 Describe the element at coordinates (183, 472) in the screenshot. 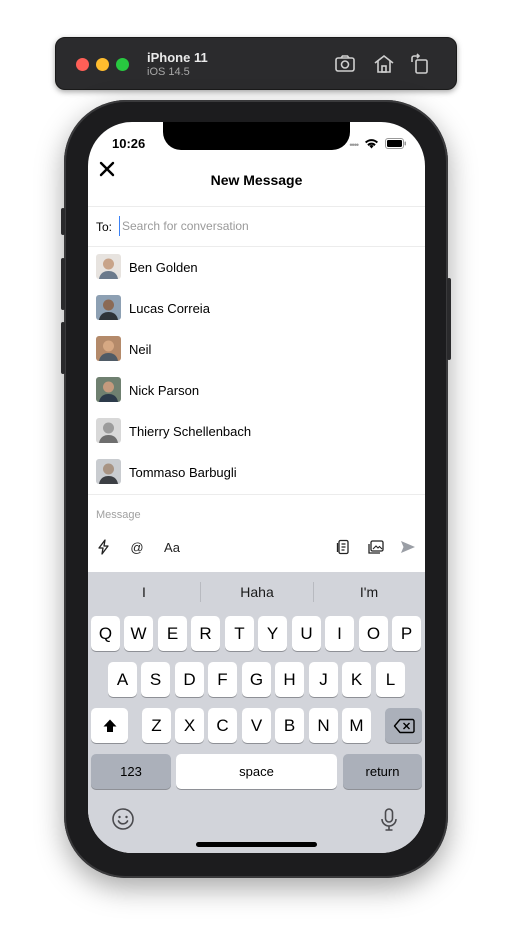

I see `contact-name: Tommaso Barbugli` at that location.